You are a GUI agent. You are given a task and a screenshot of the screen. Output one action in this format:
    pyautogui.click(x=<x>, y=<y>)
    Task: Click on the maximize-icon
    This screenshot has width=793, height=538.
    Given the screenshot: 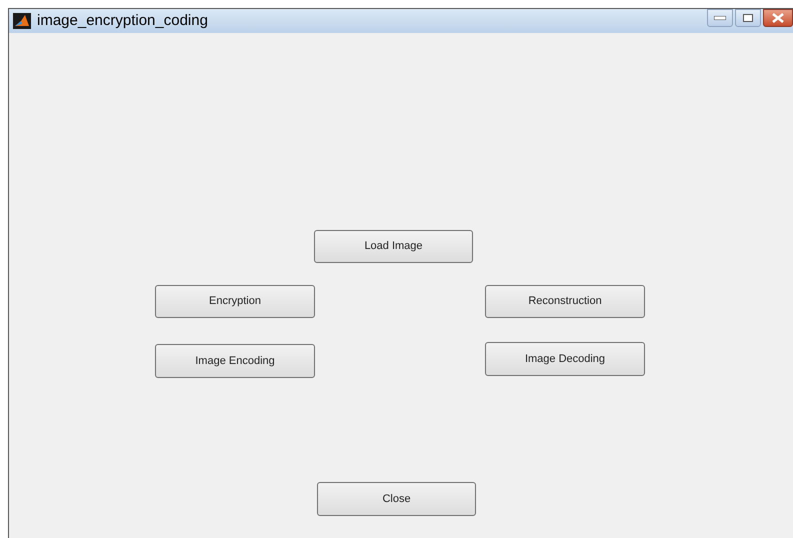 What is the action you would take?
    pyautogui.click(x=748, y=18)
    